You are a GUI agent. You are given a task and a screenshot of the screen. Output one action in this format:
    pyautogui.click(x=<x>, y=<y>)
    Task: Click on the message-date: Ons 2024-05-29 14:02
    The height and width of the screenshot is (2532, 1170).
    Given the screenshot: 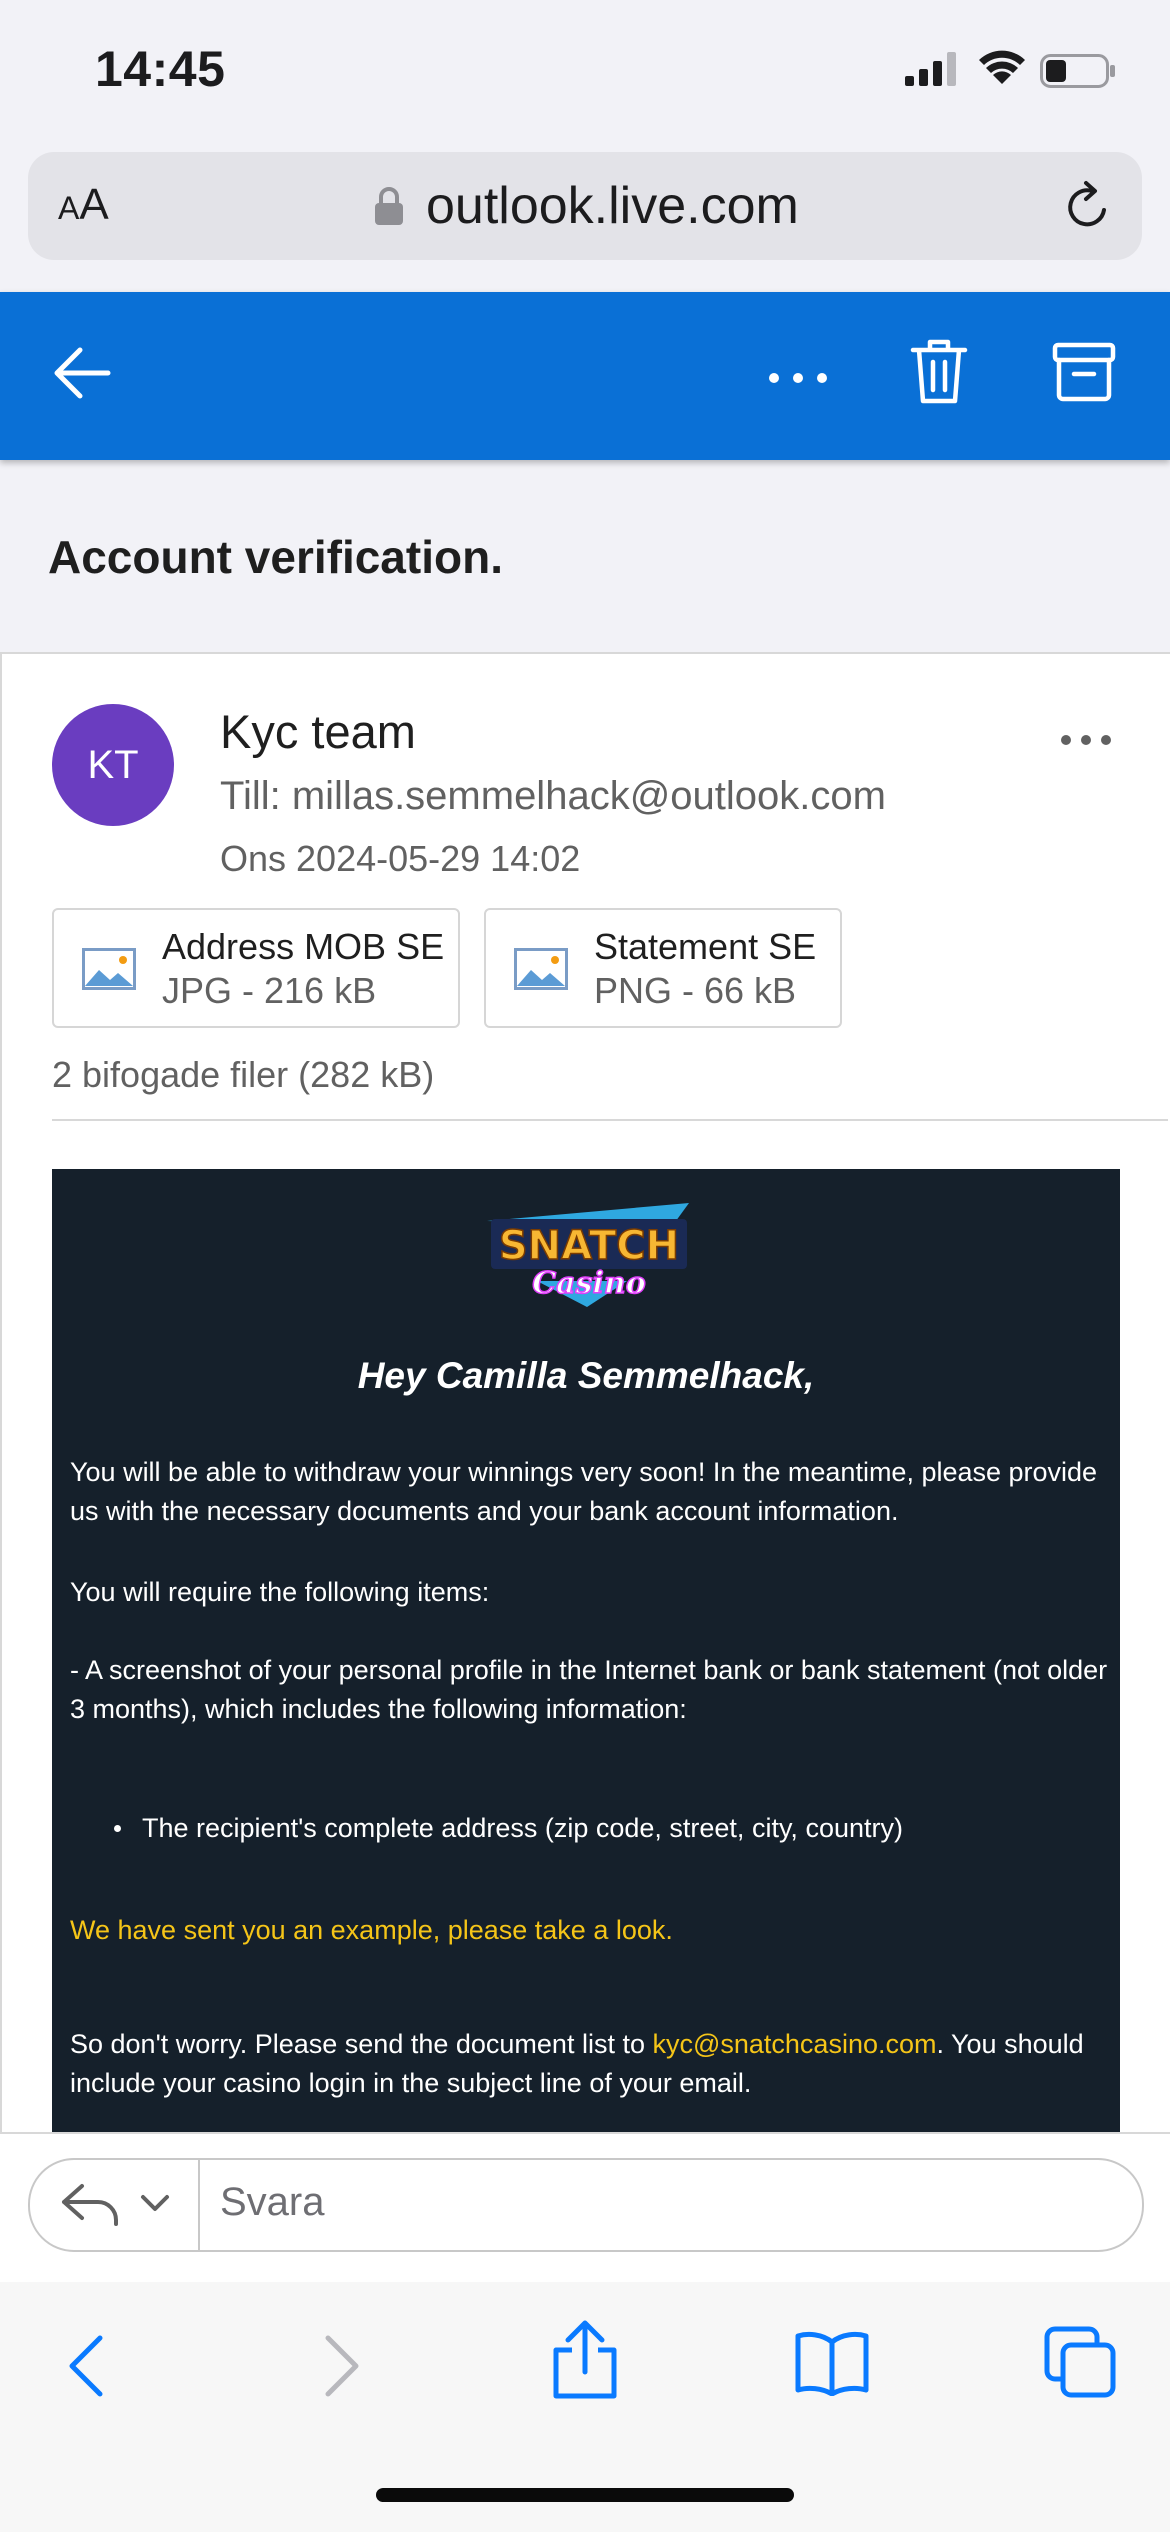 What is the action you would take?
    pyautogui.click(x=400, y=858)
    